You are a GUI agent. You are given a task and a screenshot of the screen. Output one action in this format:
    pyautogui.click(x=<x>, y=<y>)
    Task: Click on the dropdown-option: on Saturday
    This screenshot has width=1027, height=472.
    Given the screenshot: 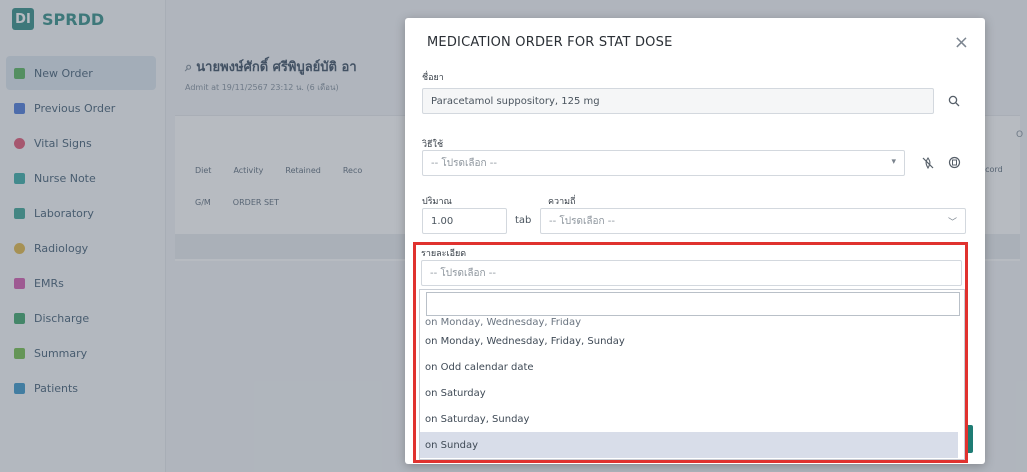 What is the action you would take?
    pyautogui.click(x=689, y=393)
    